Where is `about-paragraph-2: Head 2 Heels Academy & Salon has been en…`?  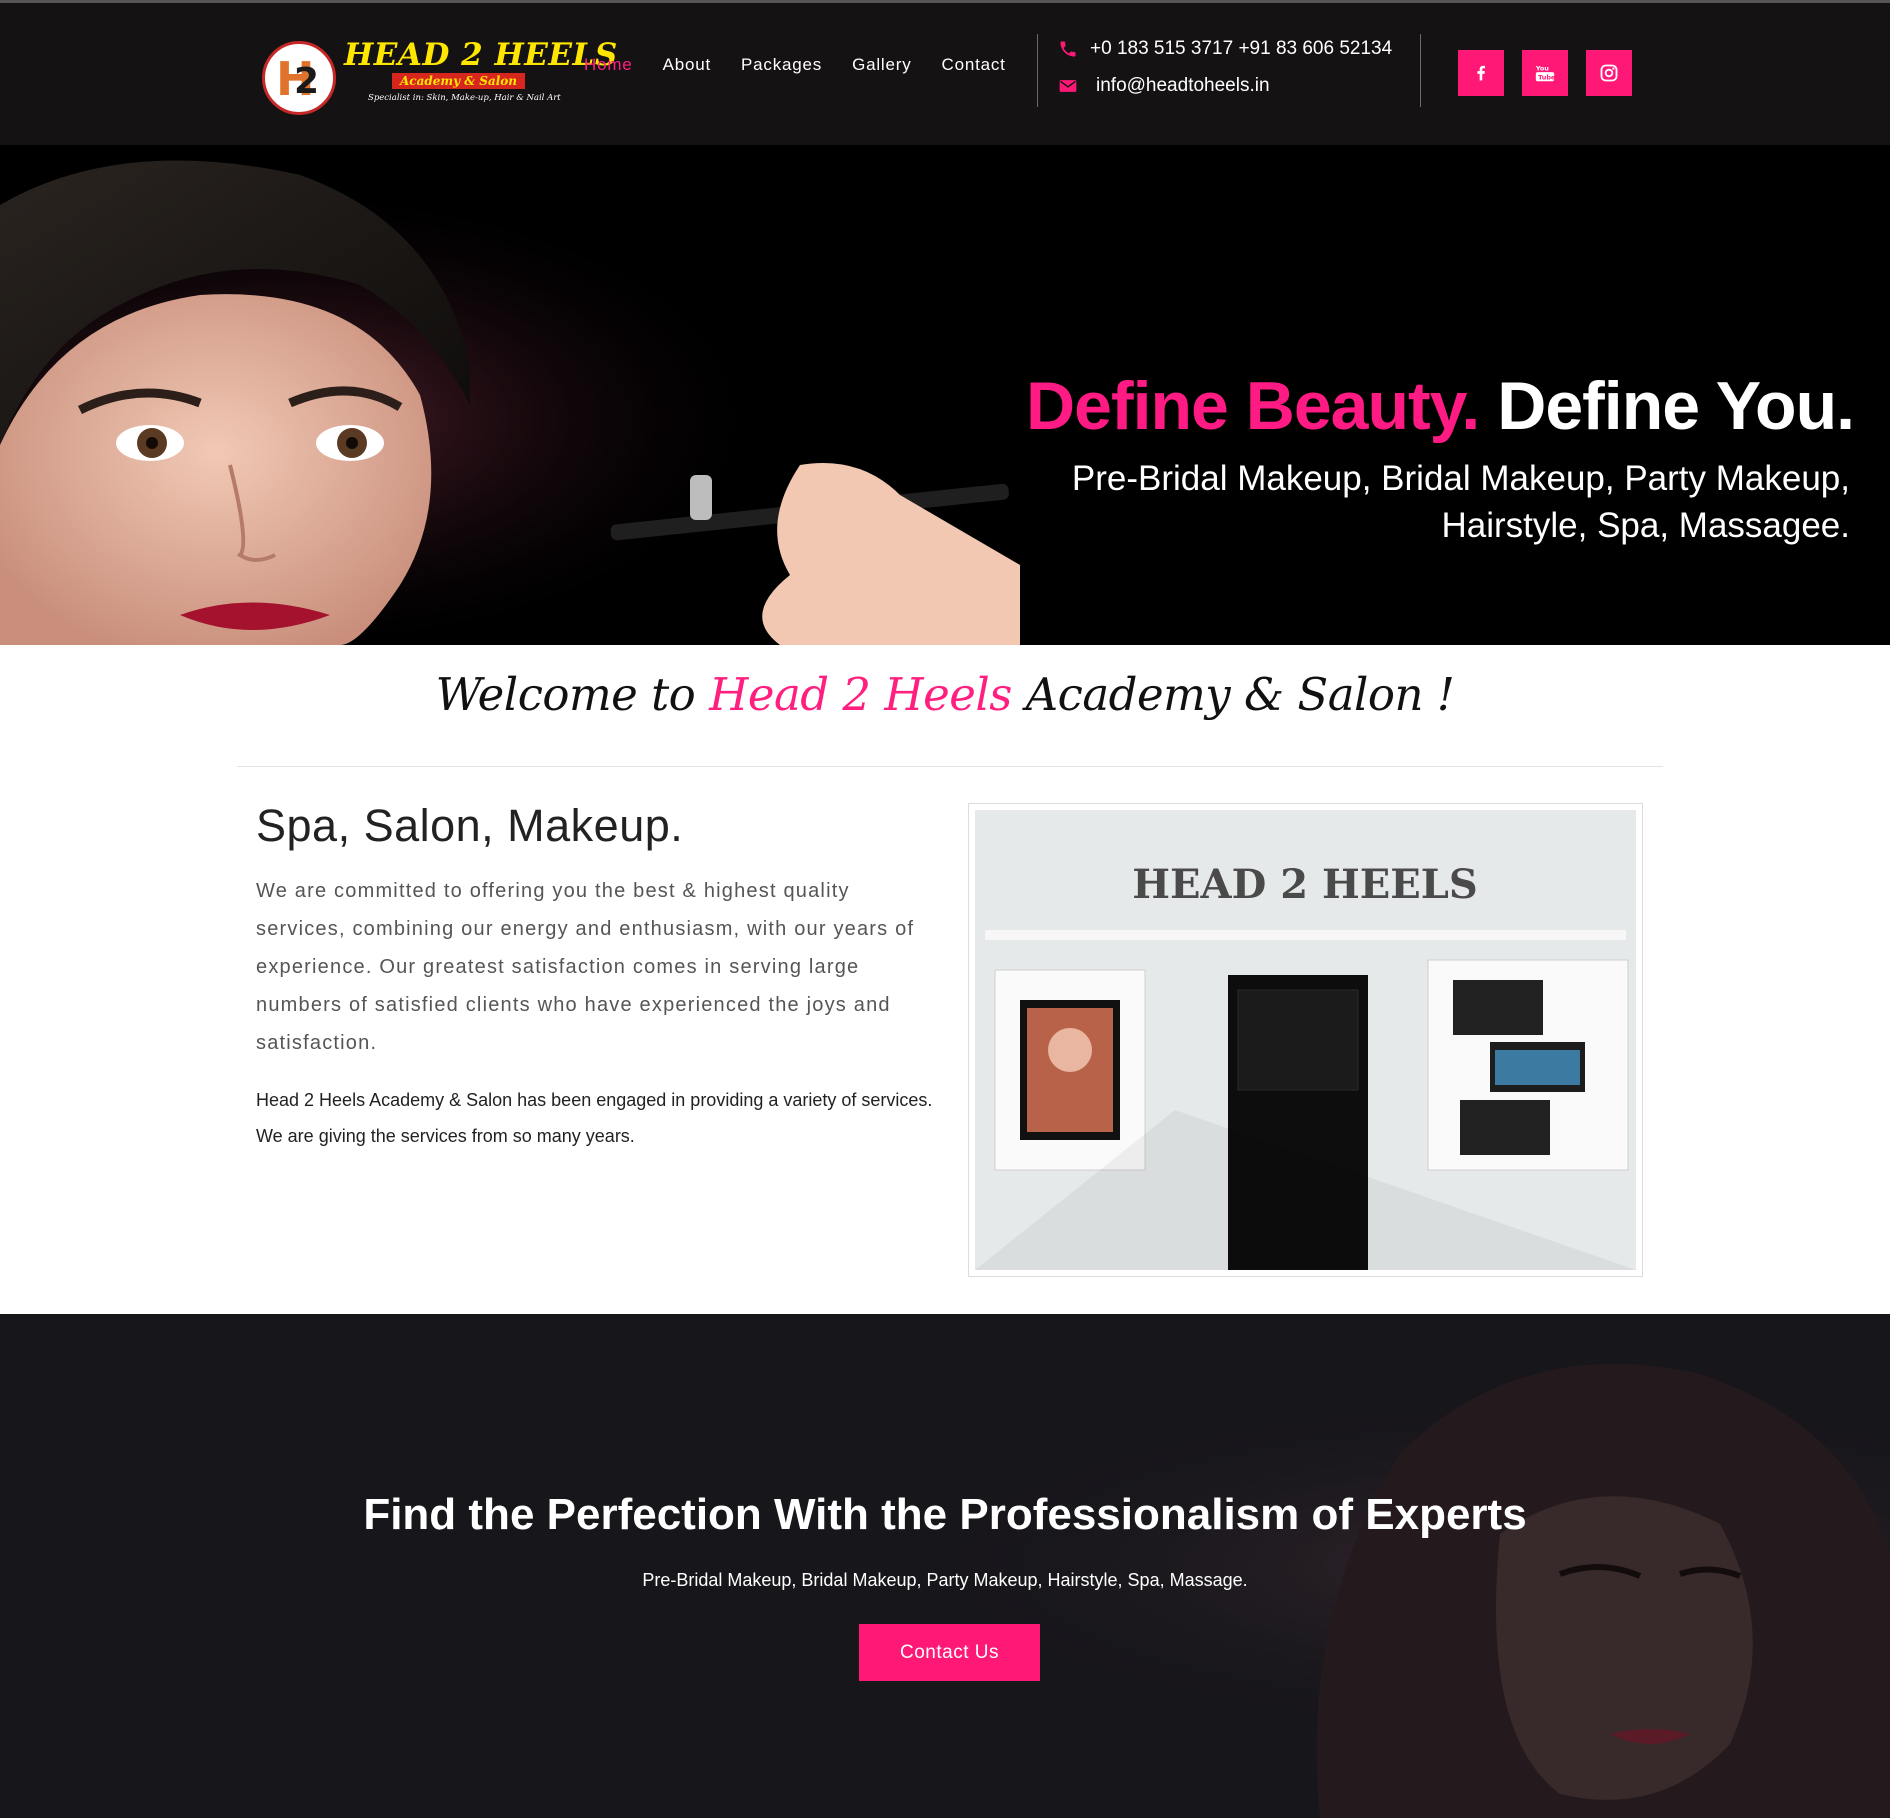 about-paragraph-2: Head 2 Heels Academy & Salon has been en… is located at coordinates (594, 1118).